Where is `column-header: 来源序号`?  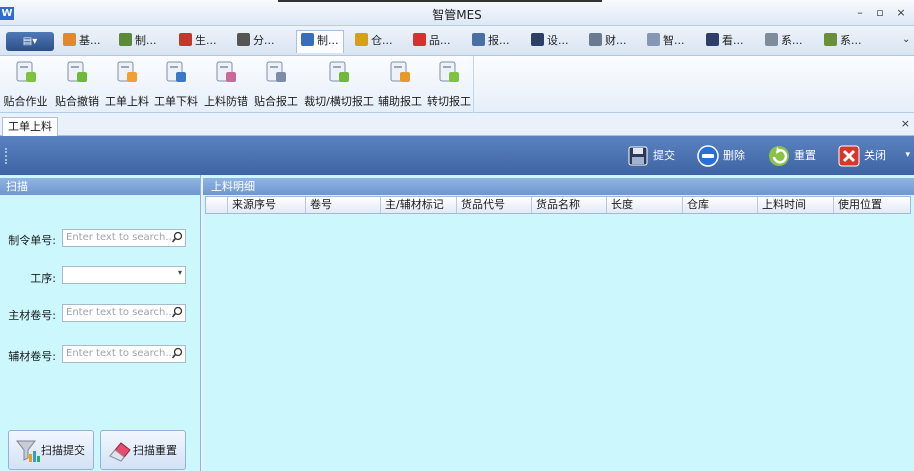 column-header: 来源序号 is located at coordinates (266, 205).